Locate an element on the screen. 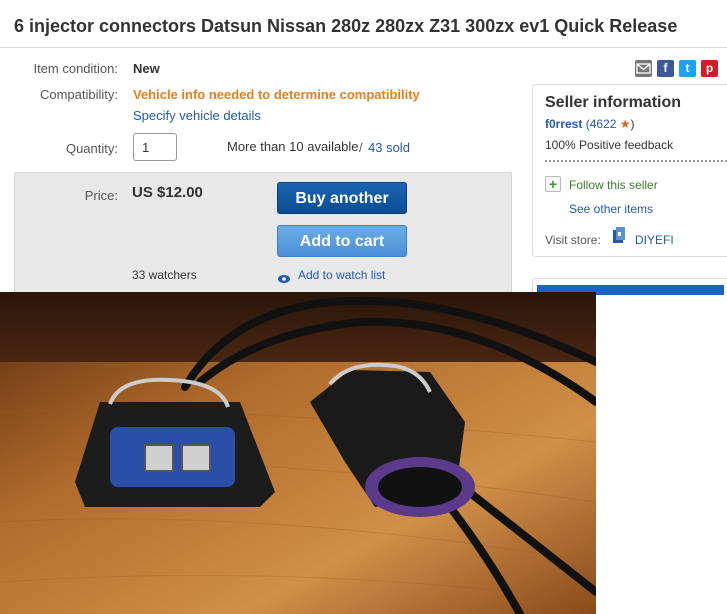  seller-divider is located at coordinates (636, 161).